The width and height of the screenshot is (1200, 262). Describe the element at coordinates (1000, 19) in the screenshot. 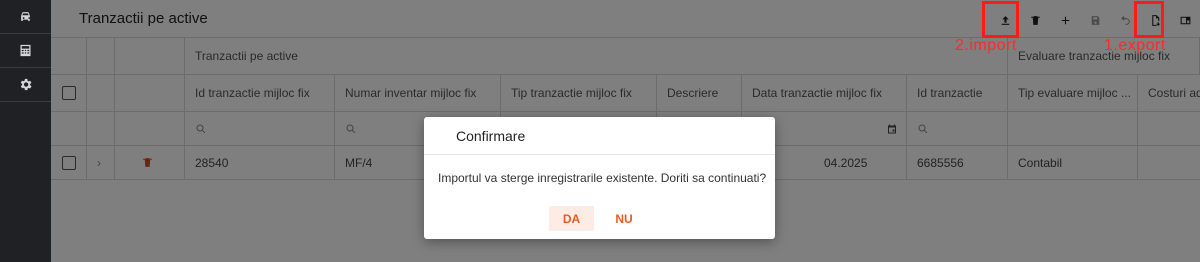

I see `import-highlight-box` at that location.